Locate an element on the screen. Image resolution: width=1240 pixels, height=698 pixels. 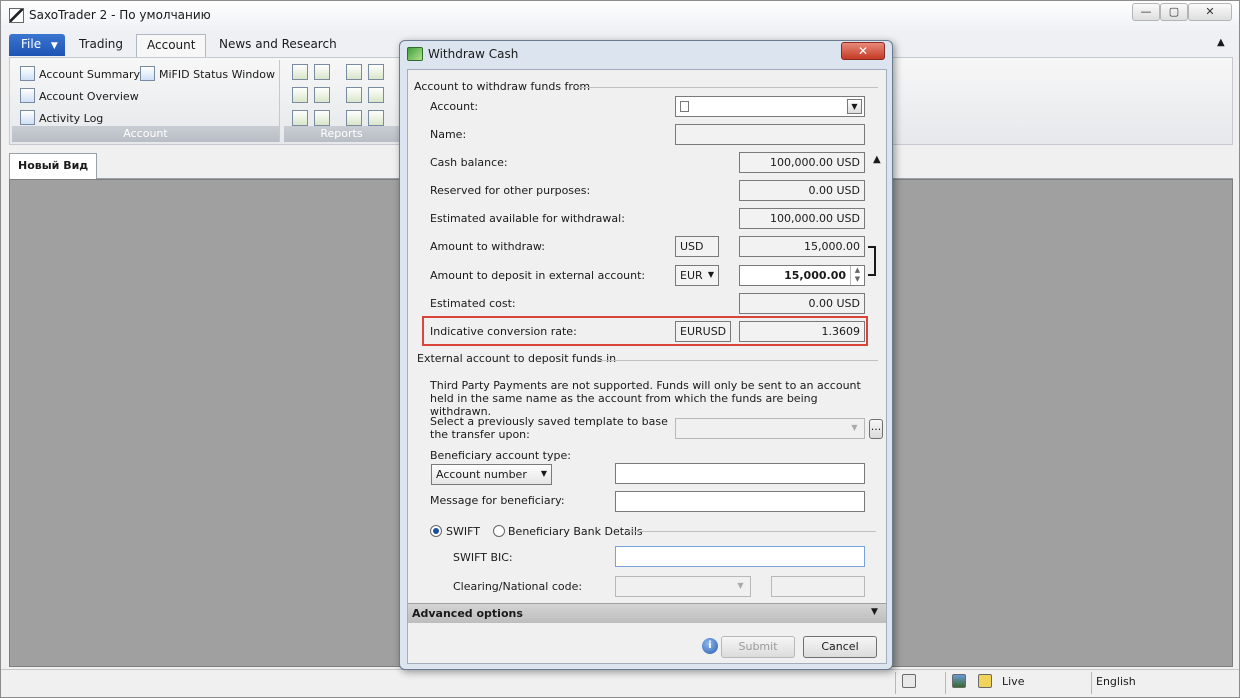
report-table-icon is located at coordinates (300, 118).